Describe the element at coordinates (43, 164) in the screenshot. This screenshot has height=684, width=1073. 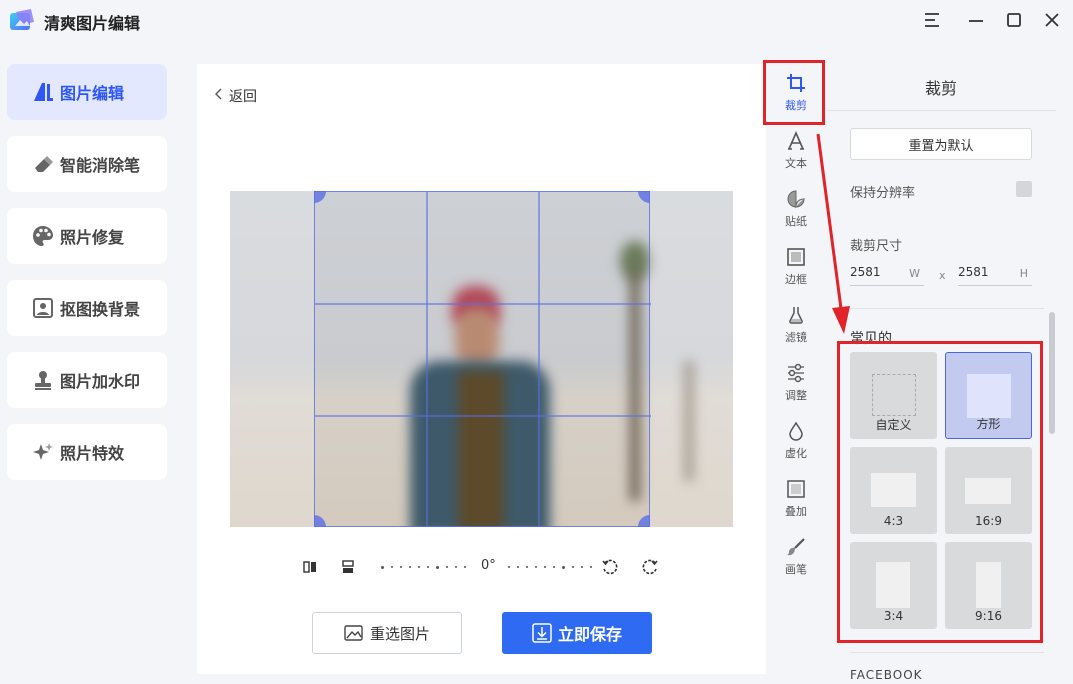
I see `eraser-icon` at that location.